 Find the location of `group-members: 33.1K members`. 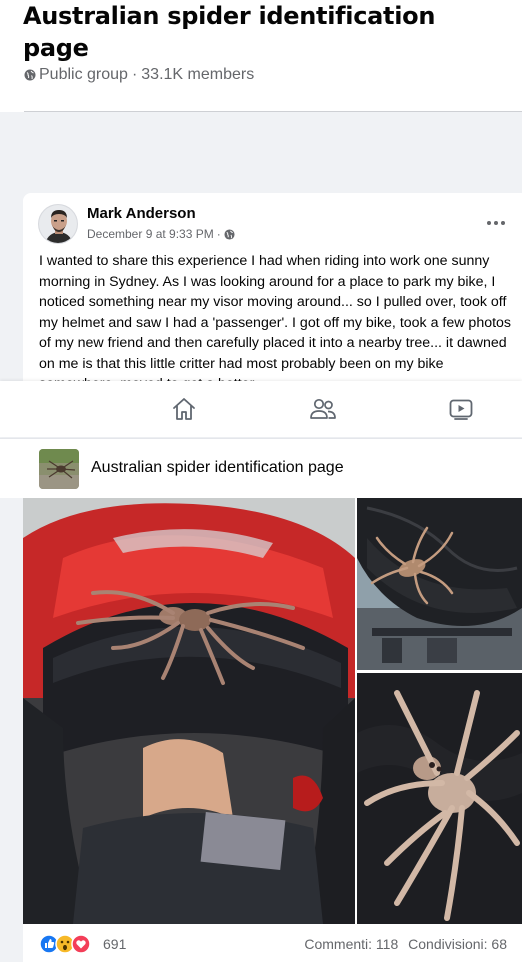

group-members: 33.1K members is located at coordinates (197, 75).